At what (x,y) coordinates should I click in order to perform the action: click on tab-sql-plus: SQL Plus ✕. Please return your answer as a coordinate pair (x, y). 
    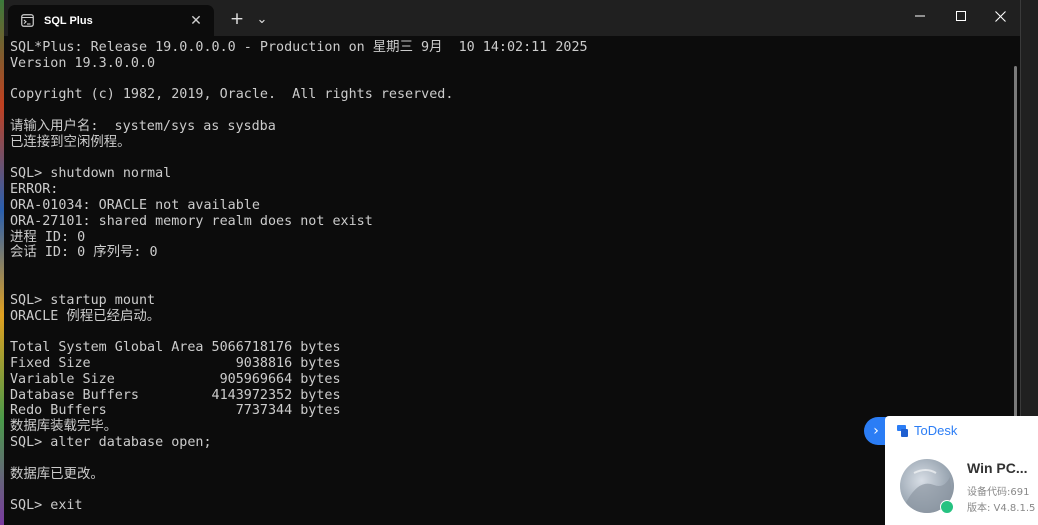
    Looking at the image, I should click on (111, 20).